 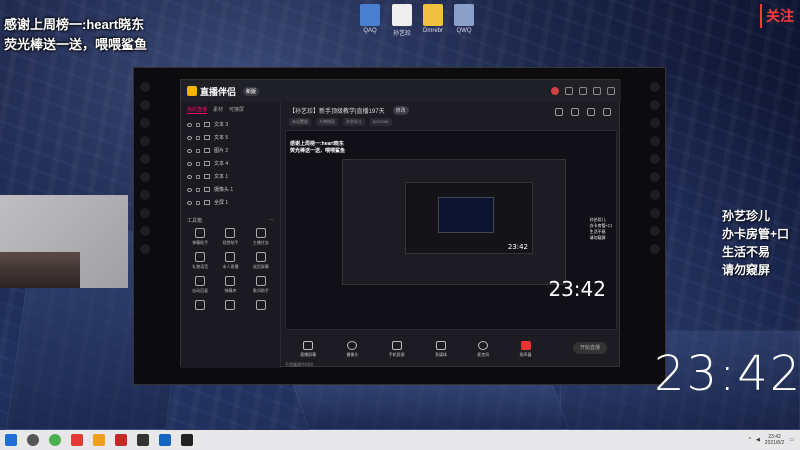 What do you see at coordinates (218, 110) in the screenshot?
I see `tab-materials: 素材` at bounding box center [218, 110].